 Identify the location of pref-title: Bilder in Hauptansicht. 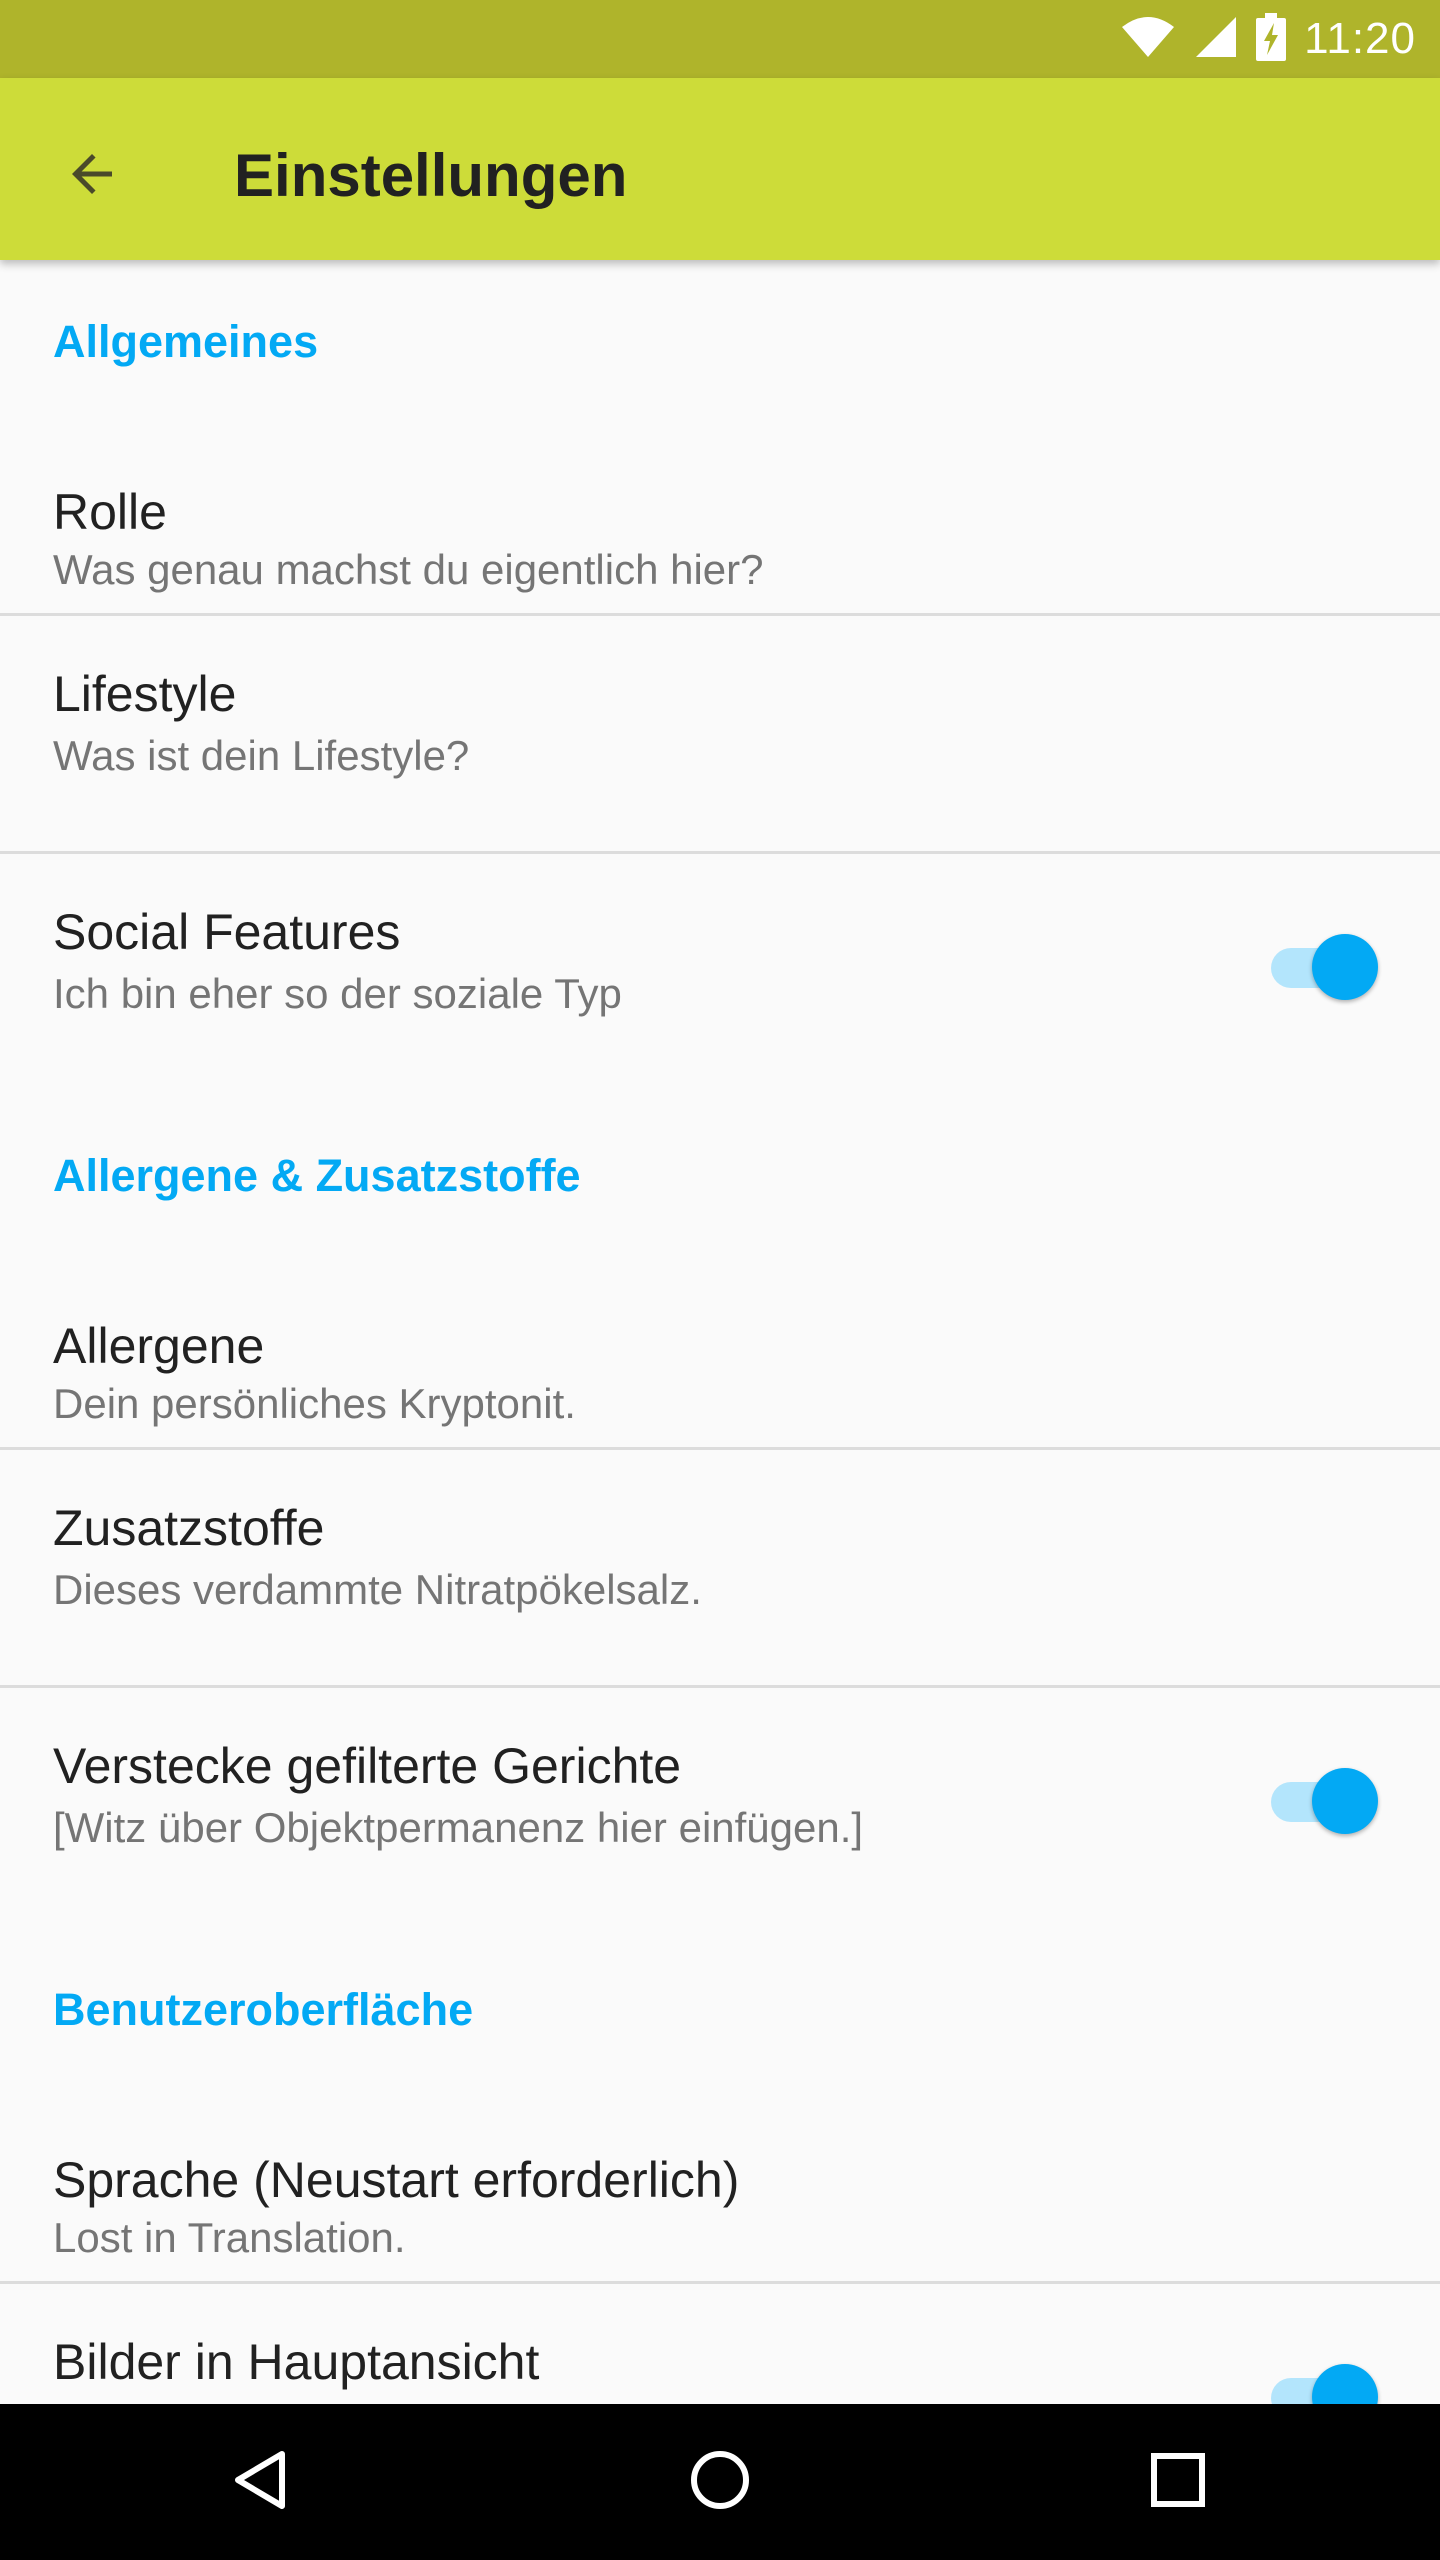
(296, 2362).